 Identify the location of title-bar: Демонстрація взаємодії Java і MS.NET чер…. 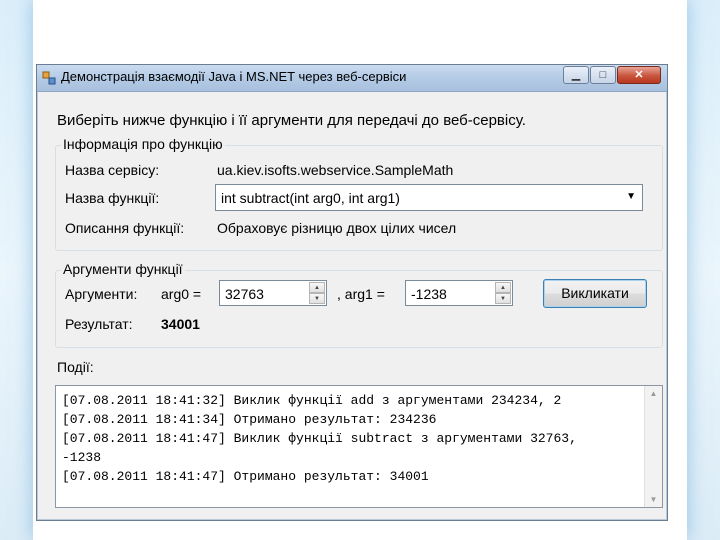
(352, 78).